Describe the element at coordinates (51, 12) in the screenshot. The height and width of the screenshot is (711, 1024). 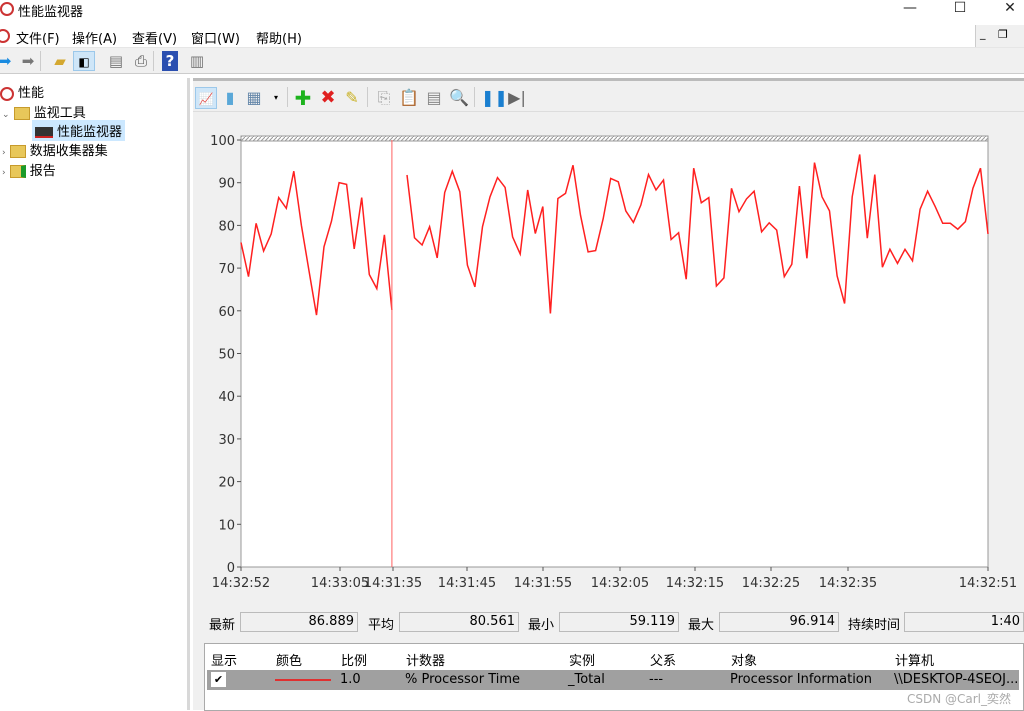
I see `window-title: 性能监视器` at that location.